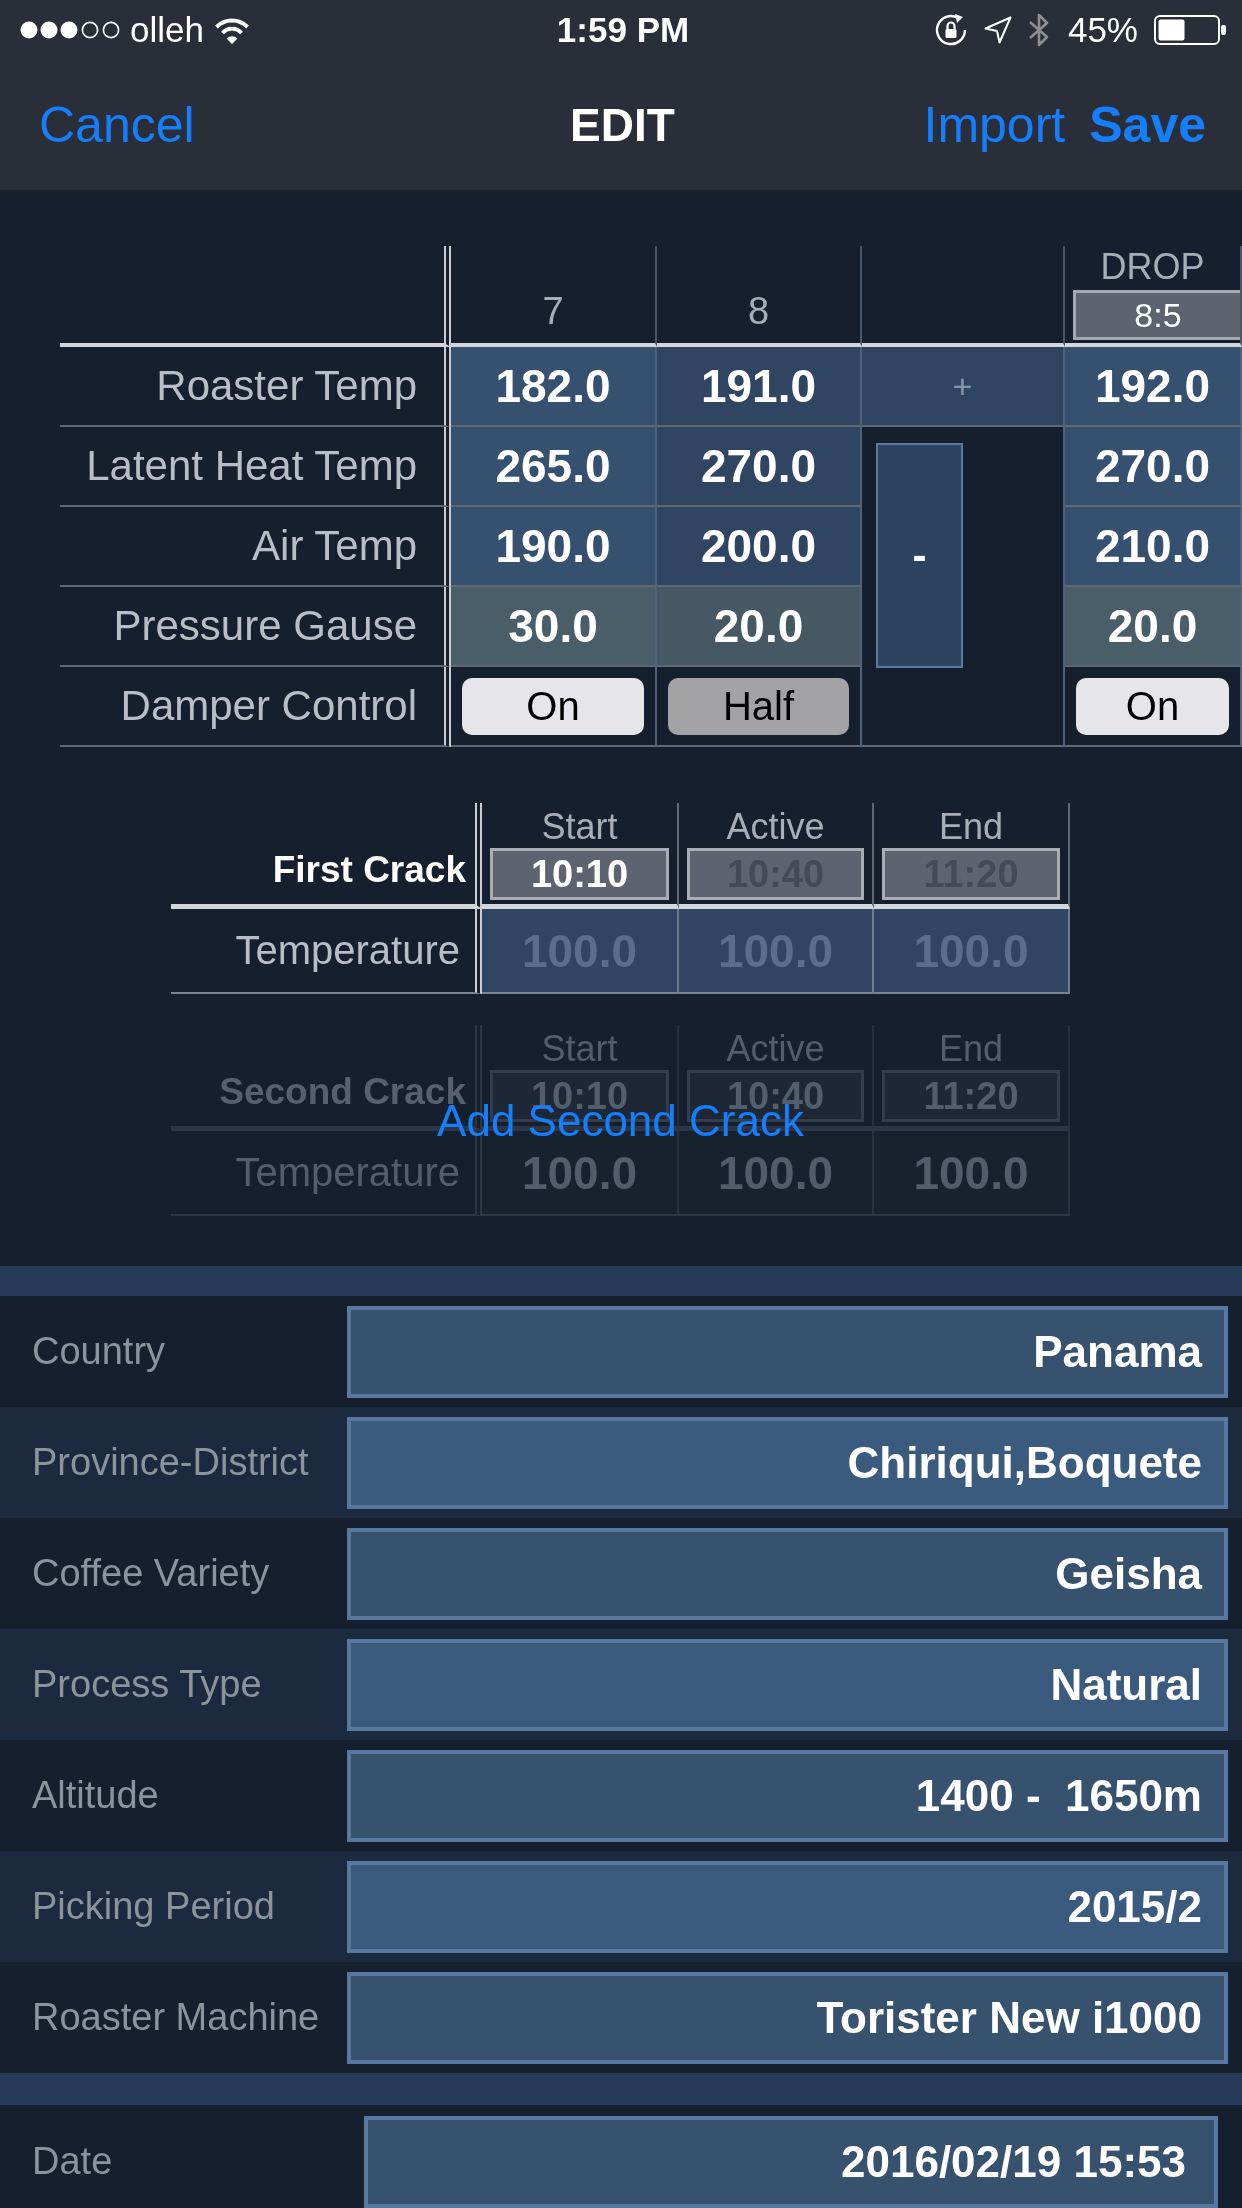 Image resolution: width=1242 pixels, height=2208 pixels. What do you see at coordinates (554, 467) in the screenshot?
I see `value-cell: 265.0` at bounding box center [554, 467].